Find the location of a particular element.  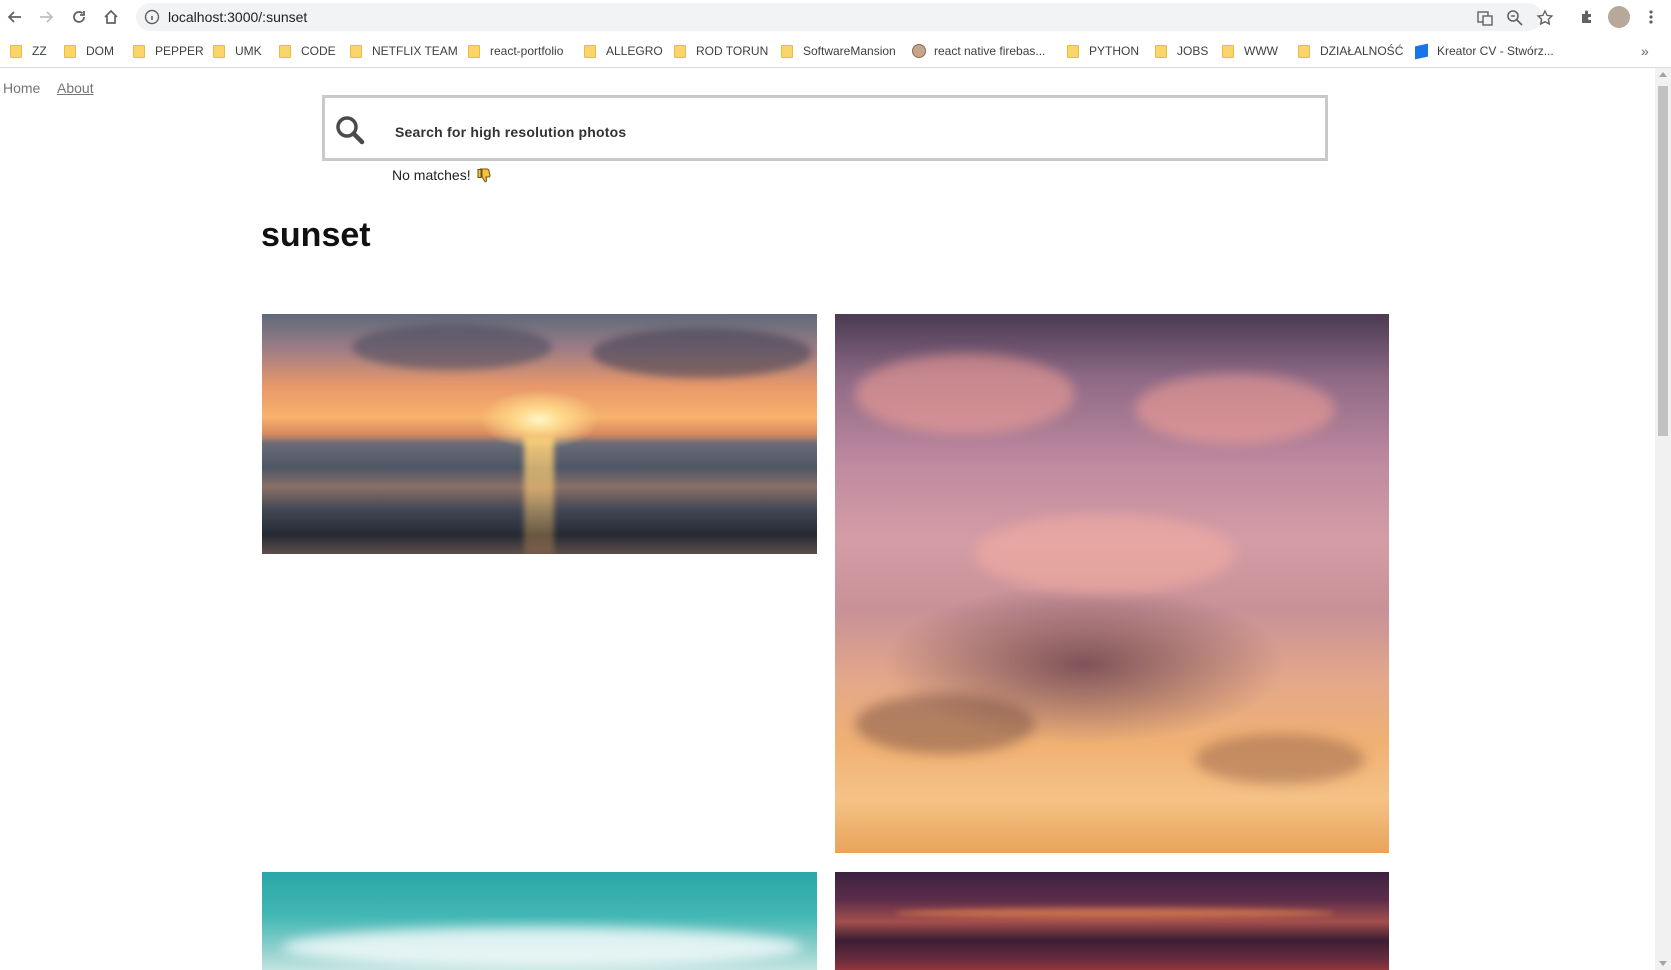

back-arrow-icon is located at coordinates (14, 17).